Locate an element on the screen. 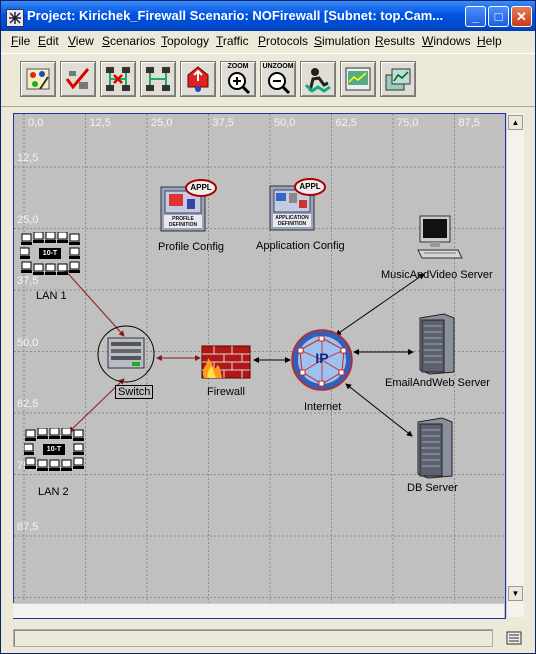  fail-link-icon is located at coordinates (118, 79).